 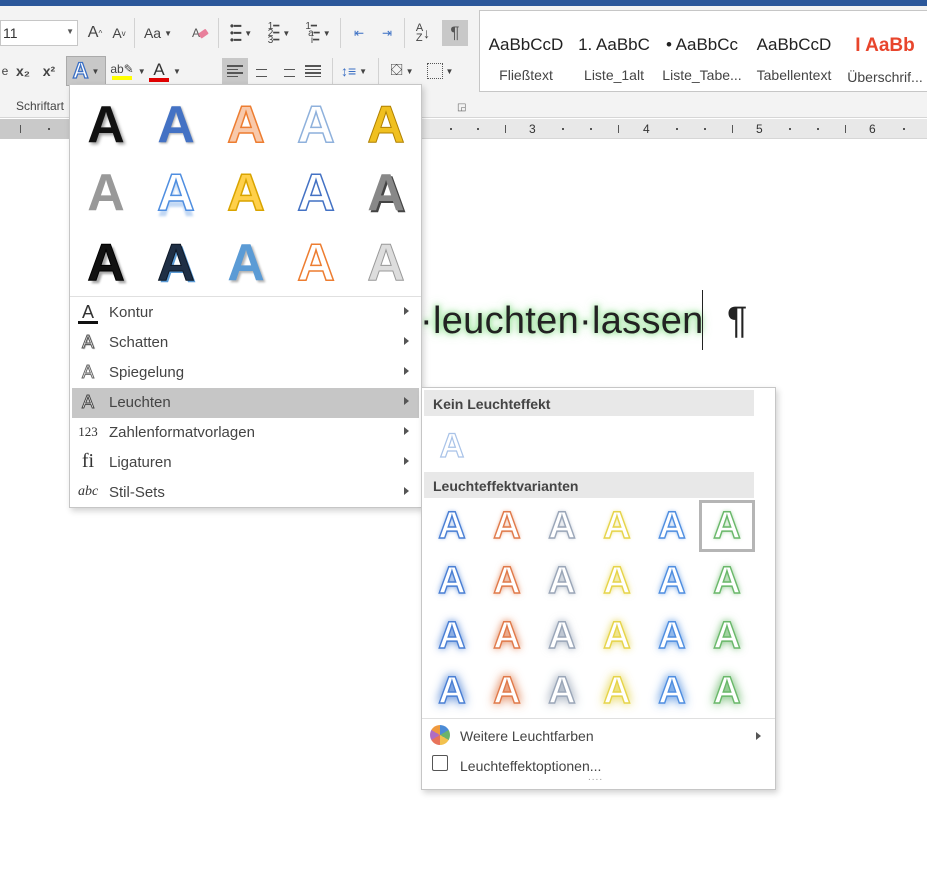 I want to click on style-name: Fließtext, so click(x=526, y=75).